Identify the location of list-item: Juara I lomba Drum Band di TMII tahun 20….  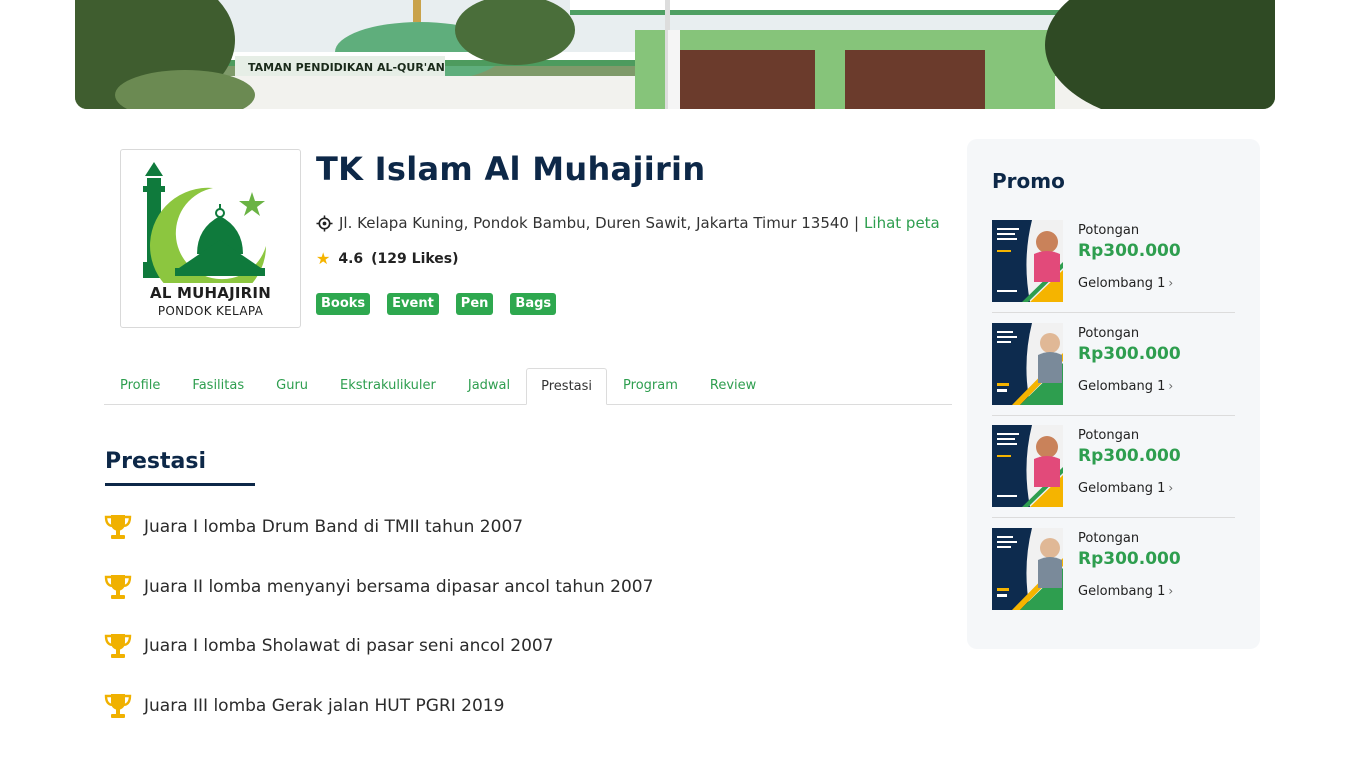
(378, 527).